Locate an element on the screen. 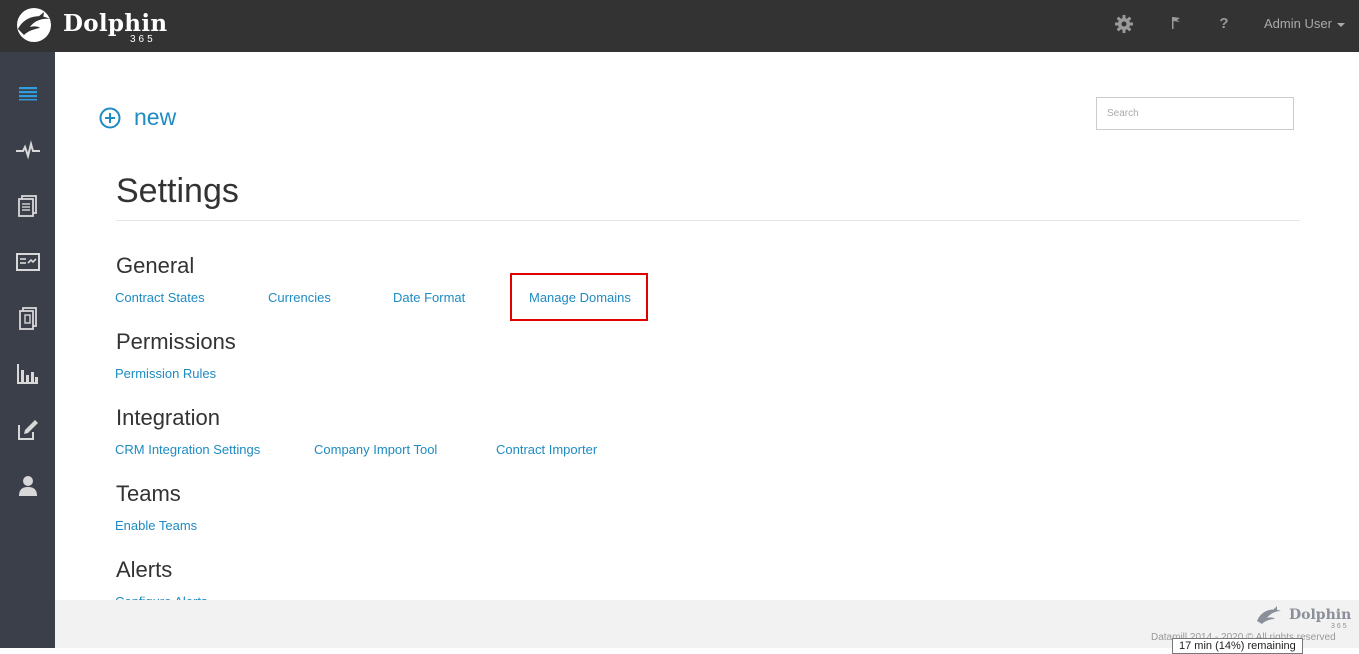 Image resolution: width=1359 pixels, height=654 pixels. link-contract-states: Contract States is located at coordinates (160, 297).